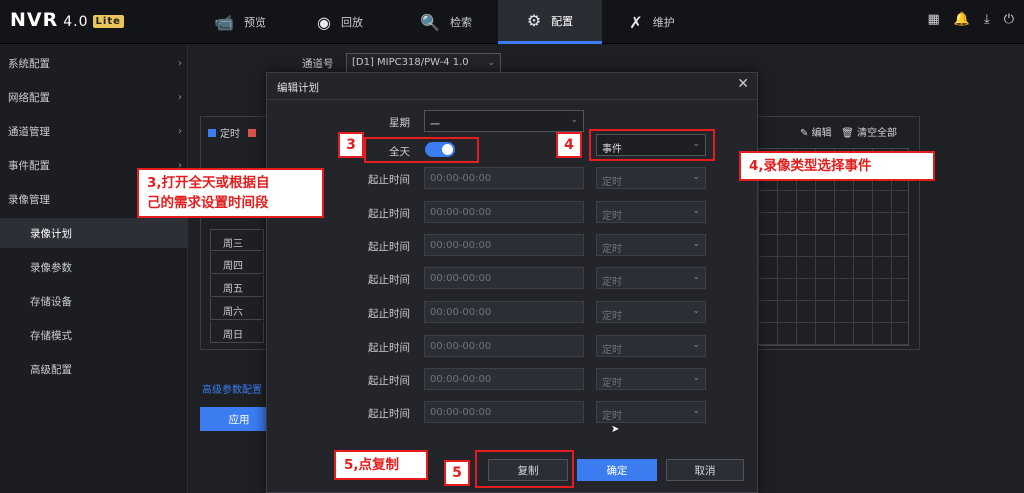 Image resolution: width=1024 pixels, height=493 pixels. Describe the element at coordinates (435, 125) in the screenshot. I see `week-value: 一` at that location.